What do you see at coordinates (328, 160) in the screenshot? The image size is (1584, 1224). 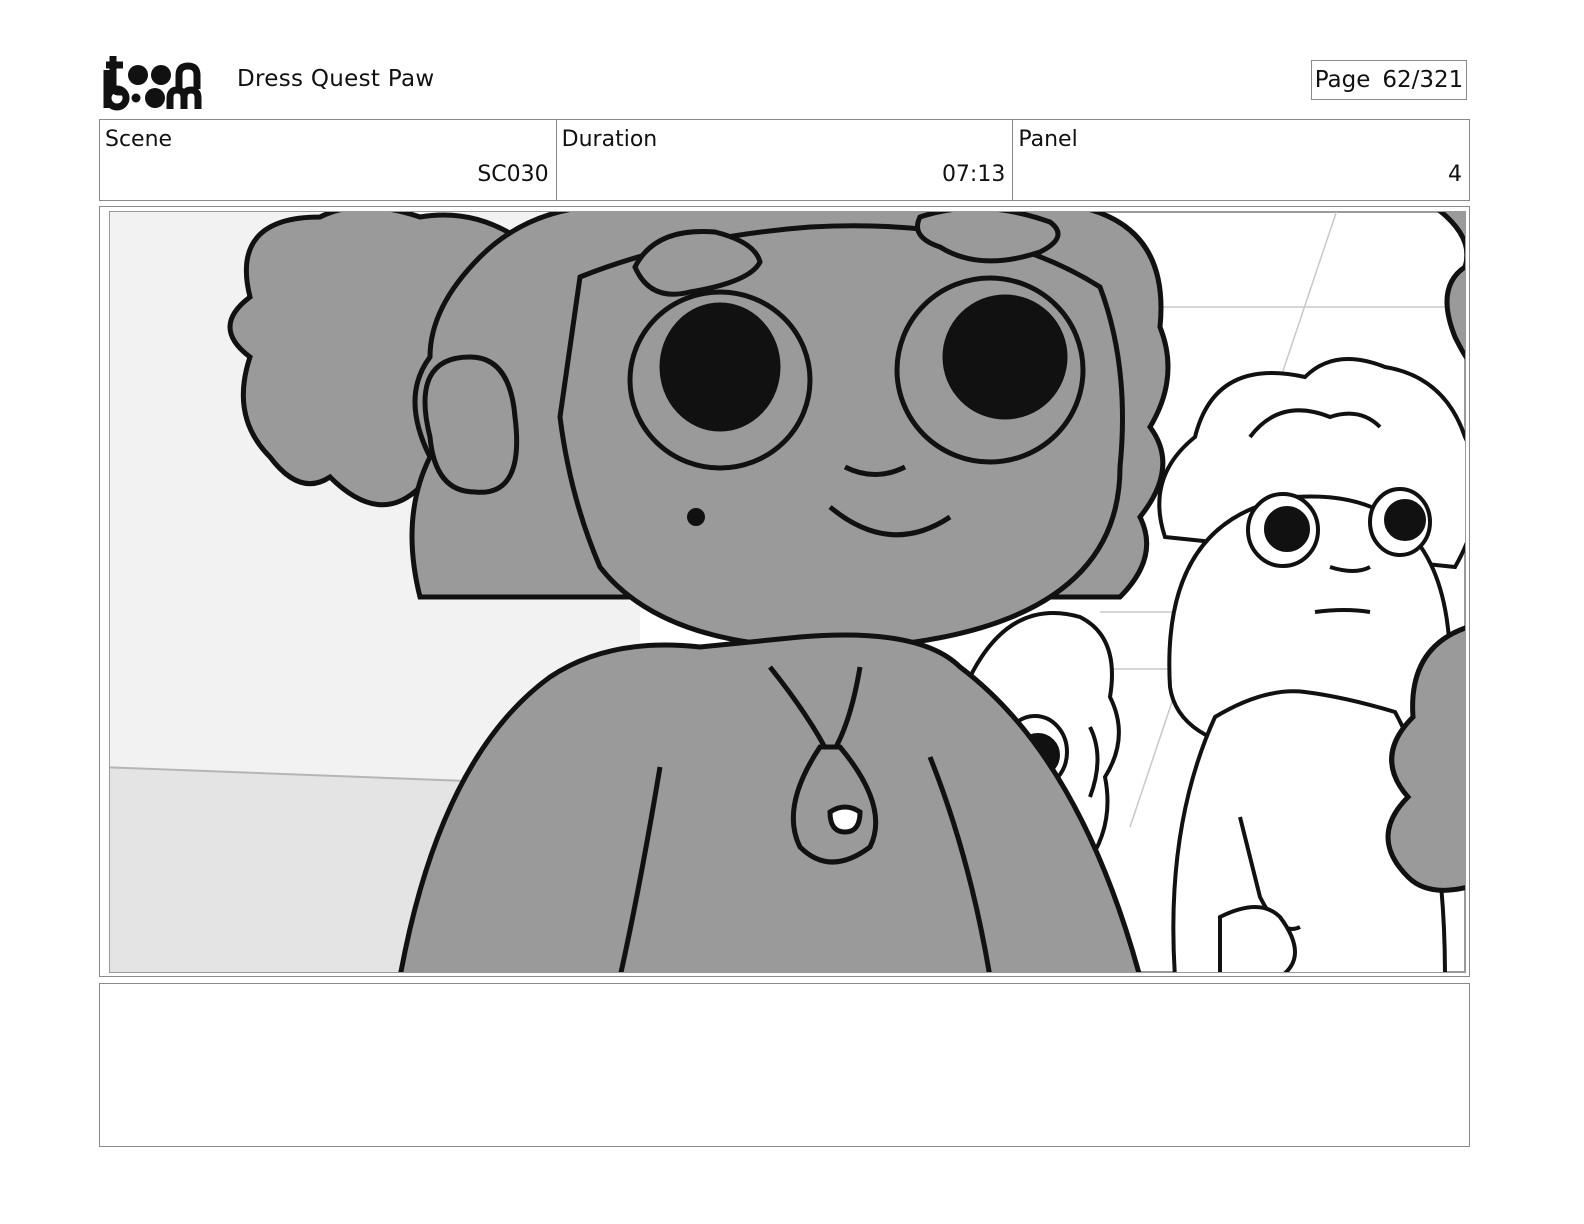 I see `scene-cell: Scene SC030` at bounding box center [328, 160].